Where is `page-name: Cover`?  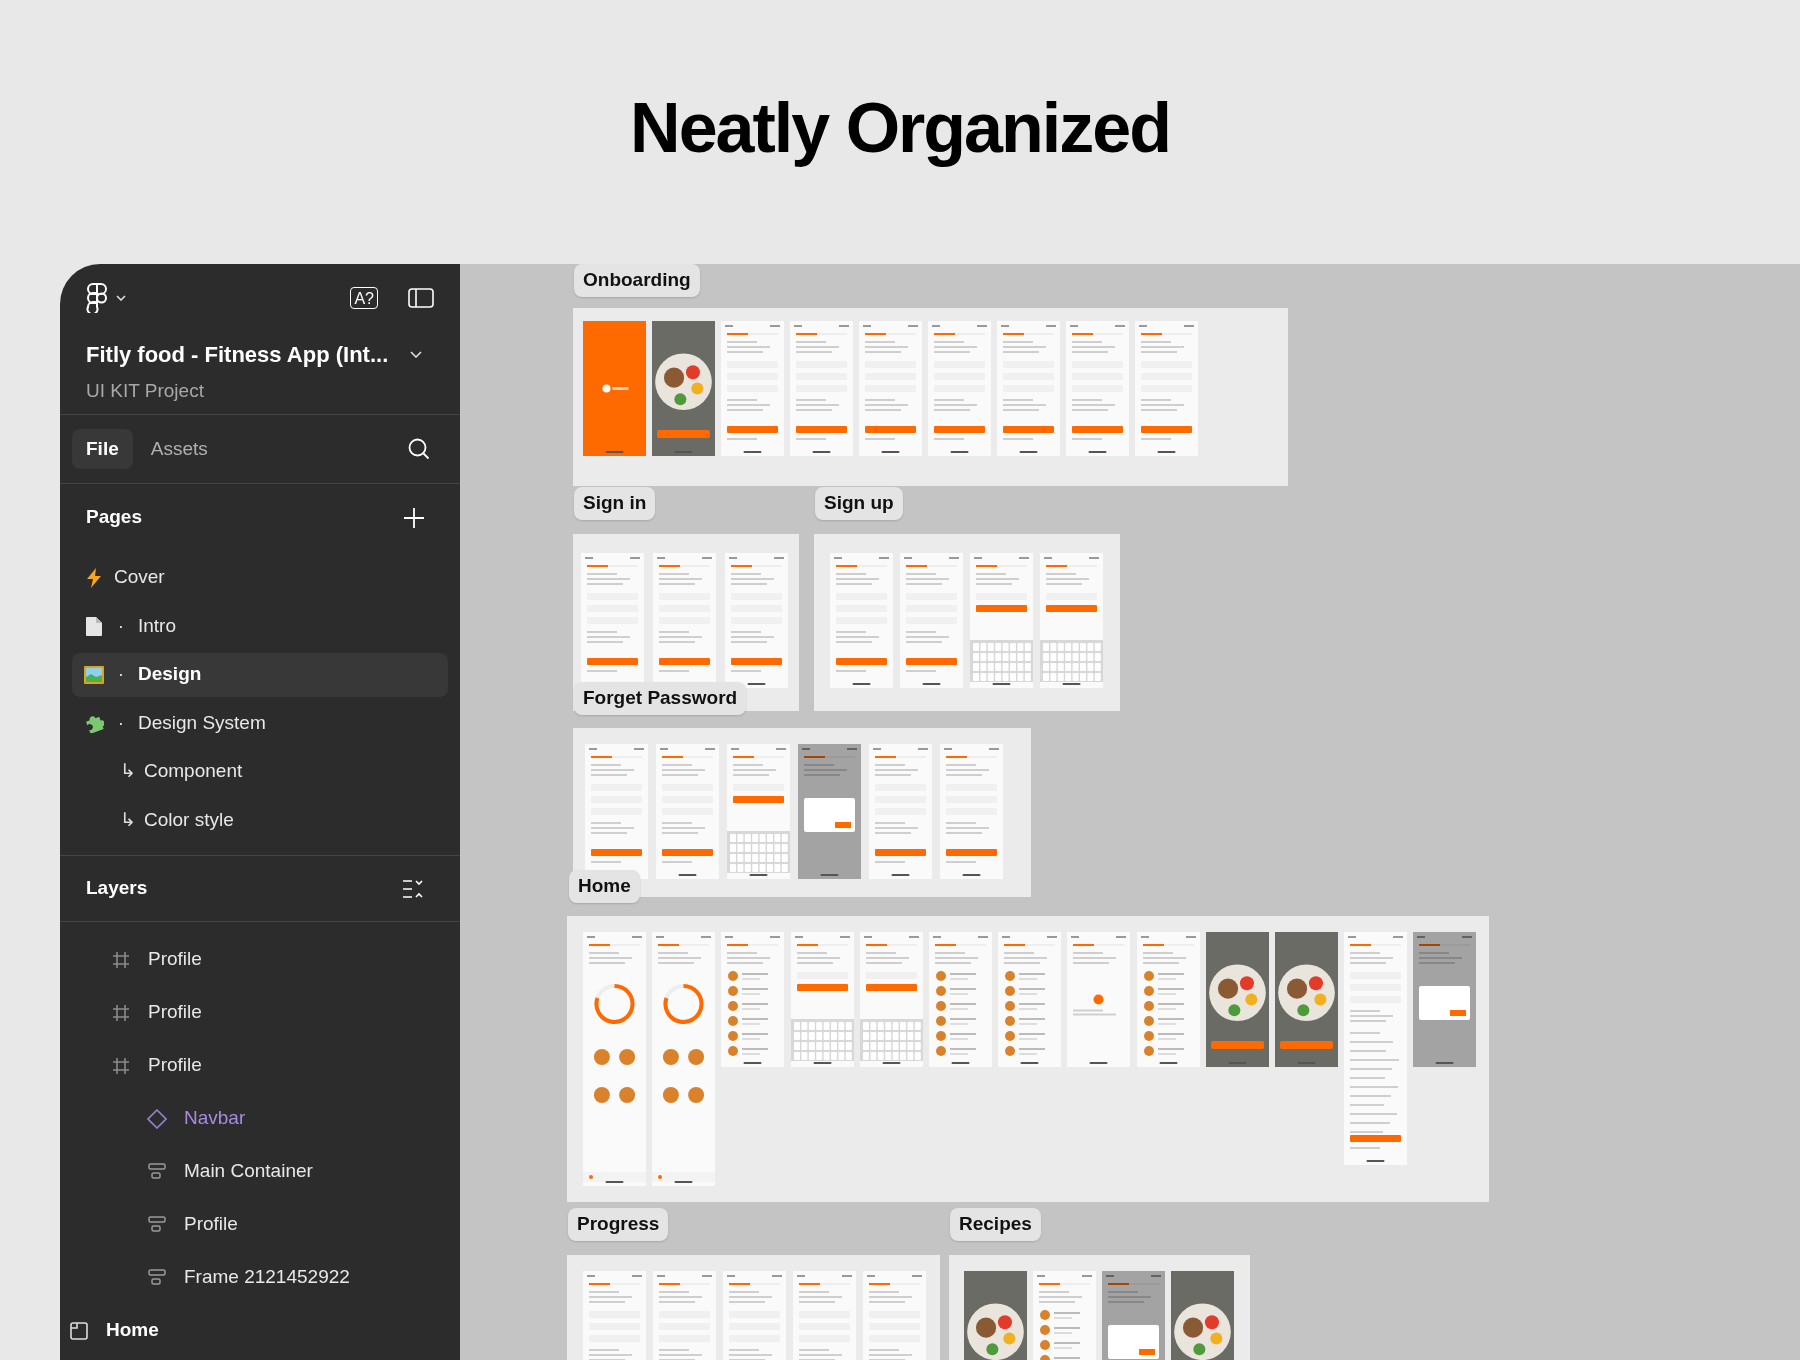 page-name: Cover is located at coordinates (139, 577).